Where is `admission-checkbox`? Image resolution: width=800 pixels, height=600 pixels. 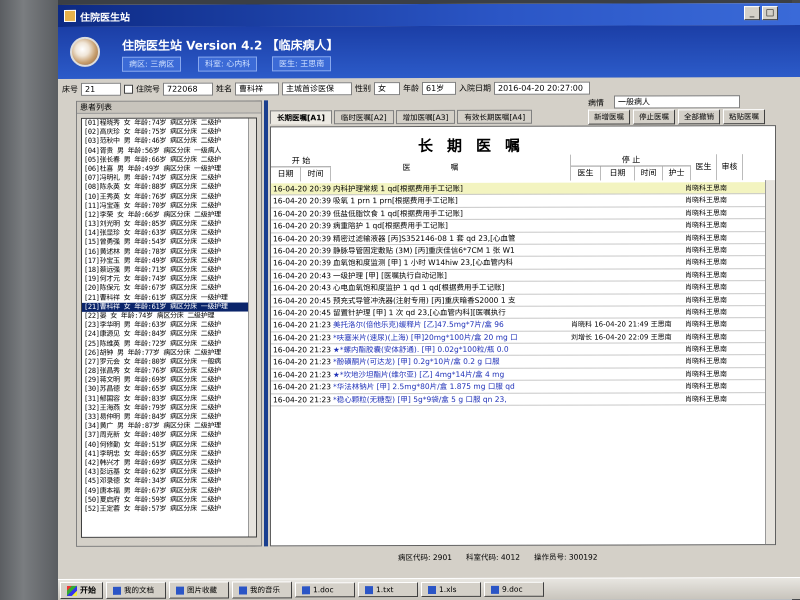
admission-checkbox is located at coordinates (128, 89).